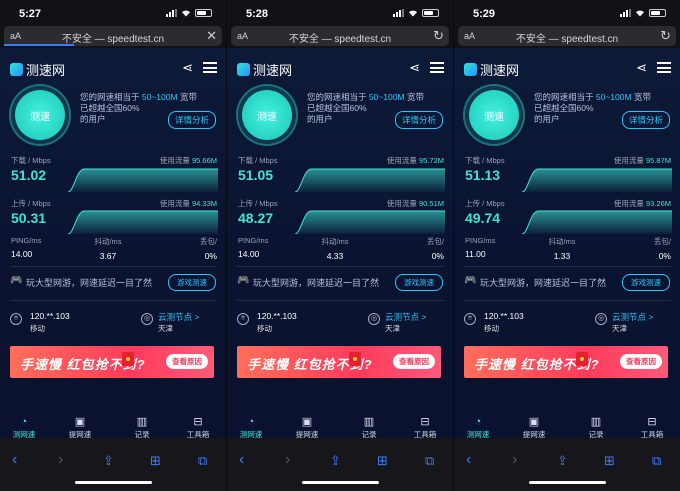 Image resolution: width=680 pixels, height=491 pixels. Describe the element at coordinates (46, 70) in the screenshot. I see `logo-text: 测速网` at that location.